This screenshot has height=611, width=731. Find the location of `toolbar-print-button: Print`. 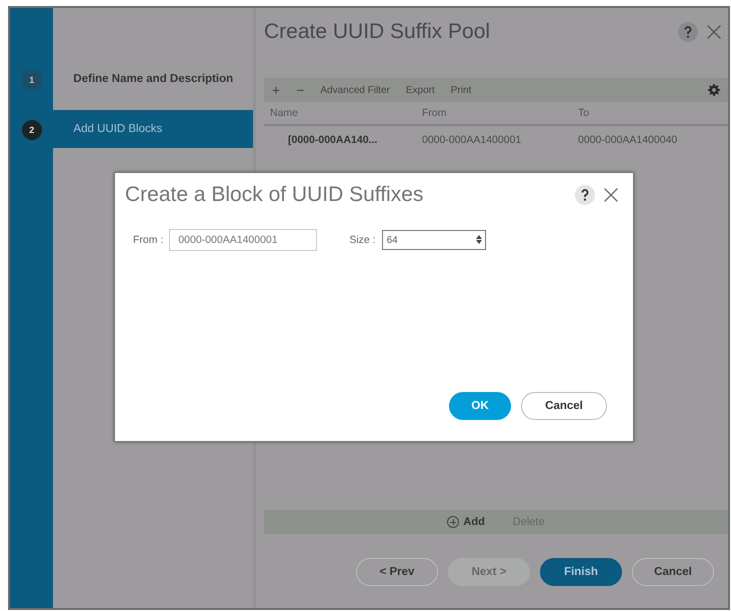

toolbar-print-button: Print is located at coordinates (461, 90).